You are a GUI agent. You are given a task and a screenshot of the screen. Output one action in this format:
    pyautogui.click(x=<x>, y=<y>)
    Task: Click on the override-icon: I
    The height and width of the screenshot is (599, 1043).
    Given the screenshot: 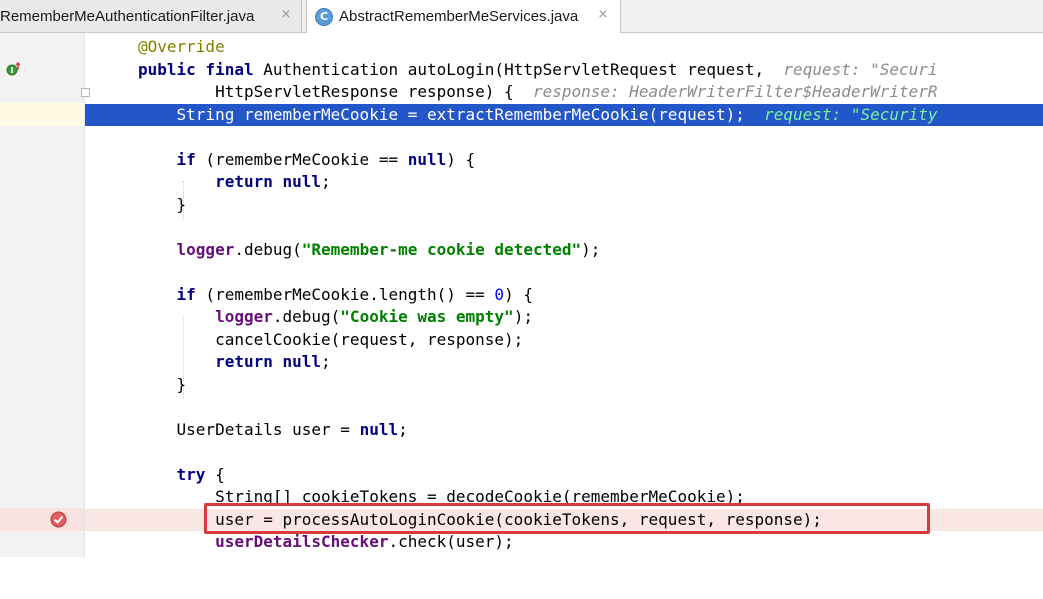 What is the action you would take?
    pyautogui.click(x=13, y=69)
    